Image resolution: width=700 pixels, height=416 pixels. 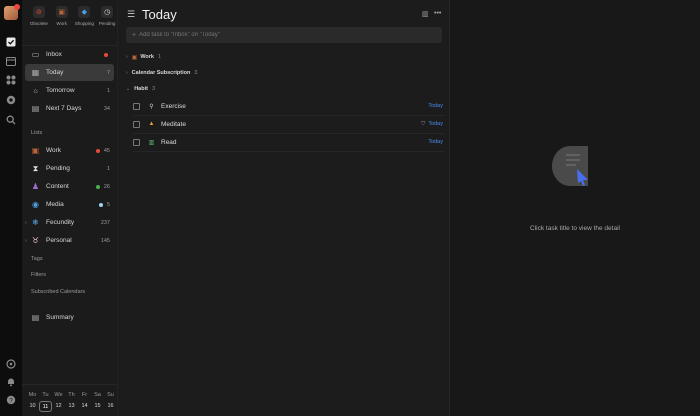 I want to click on quick-filter-work: ▣ Work, so click(x=62, y=25).